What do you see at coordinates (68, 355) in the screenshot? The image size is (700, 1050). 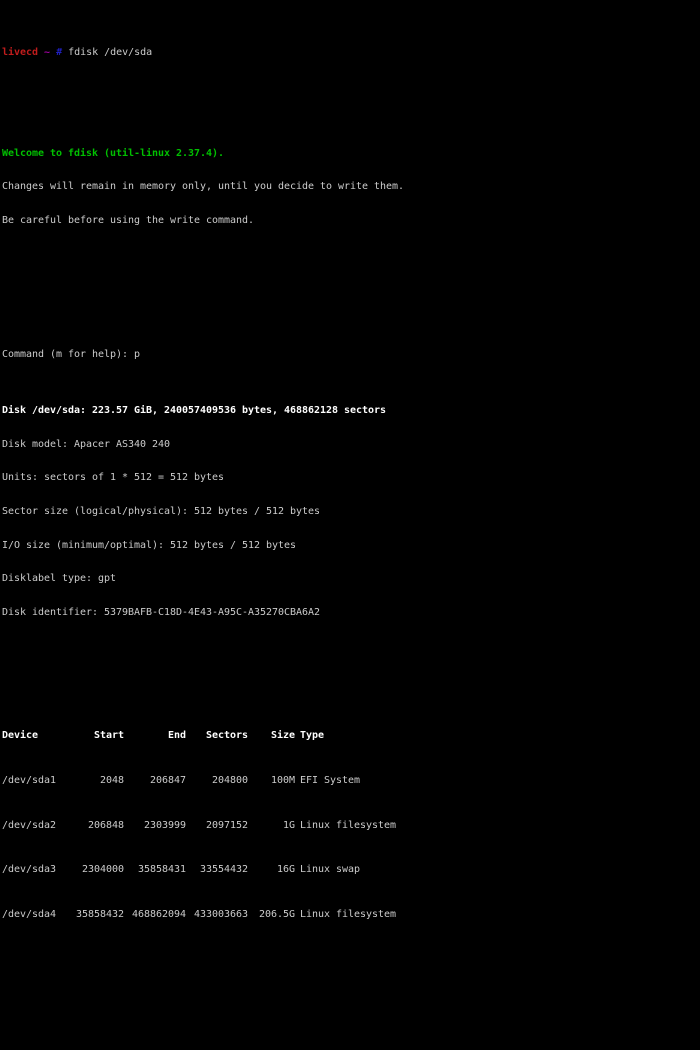 I see `command-prompt-label: Command (m for help):` at bounding box center [68, 355].